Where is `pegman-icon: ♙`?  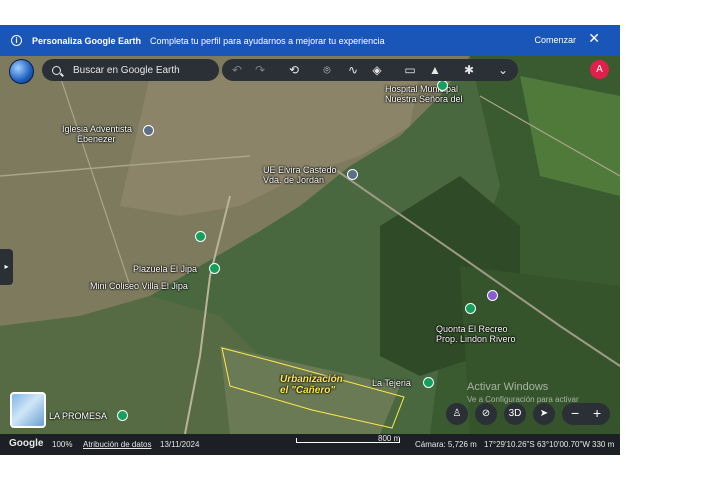 pegman-icon: ♙ is located at coordinates (457, 414).